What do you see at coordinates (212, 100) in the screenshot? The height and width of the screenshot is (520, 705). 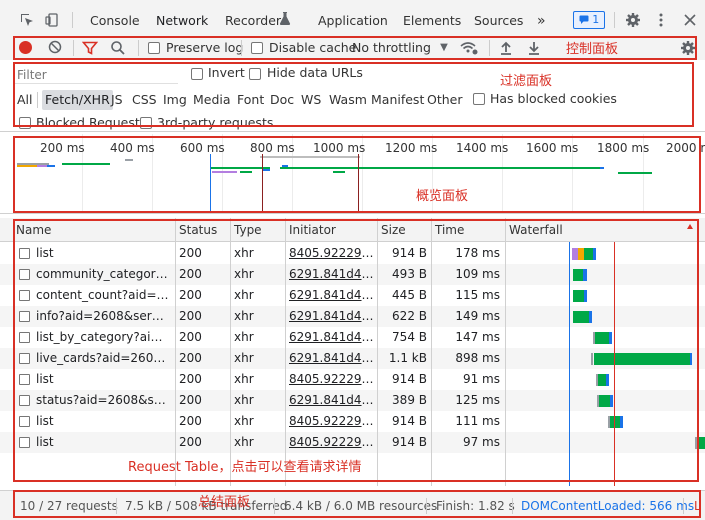 I see `type-filter-media: Media` at bounding box center [212, 100].